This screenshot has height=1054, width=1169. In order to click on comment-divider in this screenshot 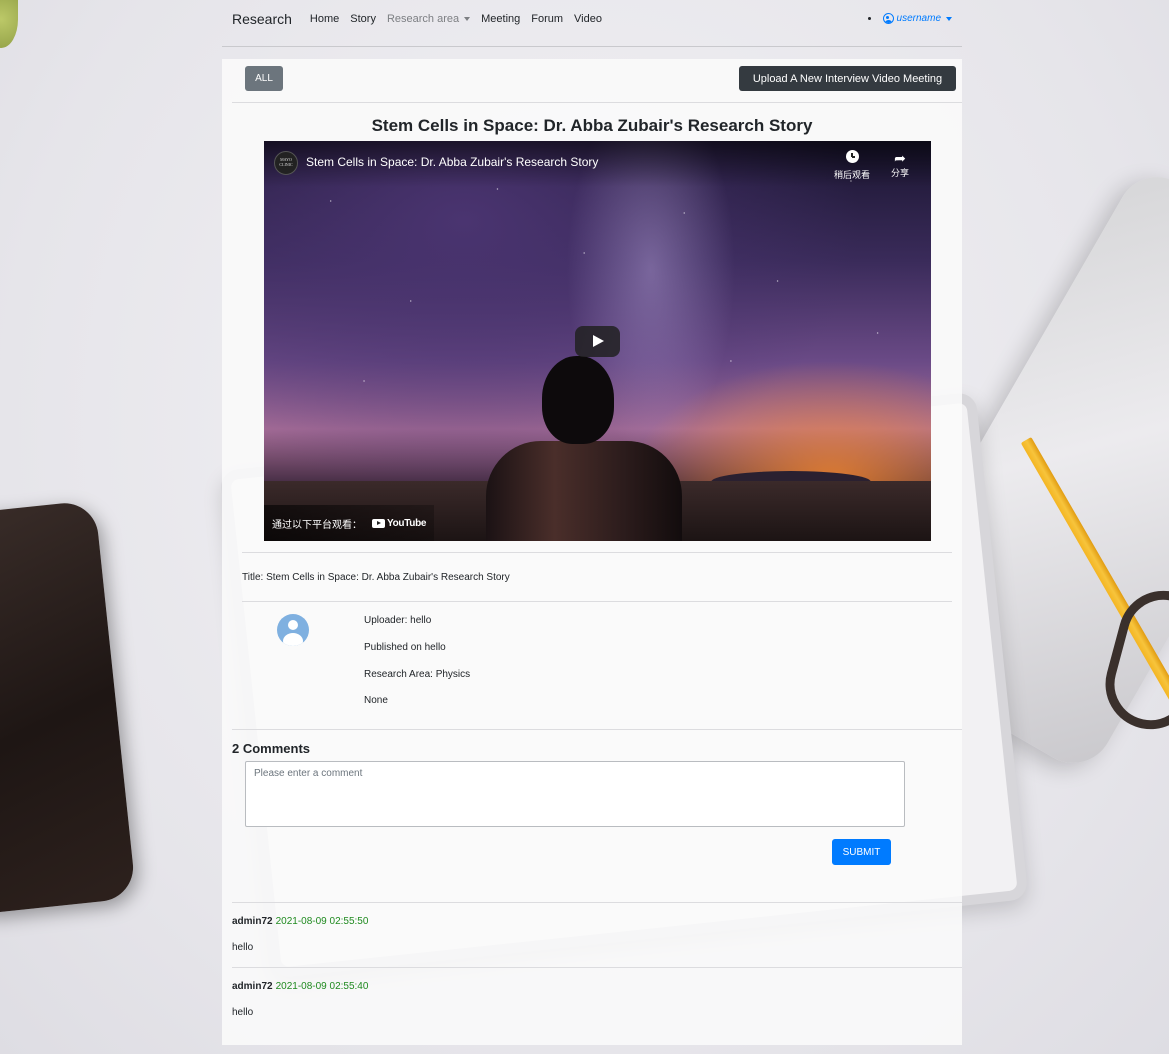, I will do `click(597, 967)`.